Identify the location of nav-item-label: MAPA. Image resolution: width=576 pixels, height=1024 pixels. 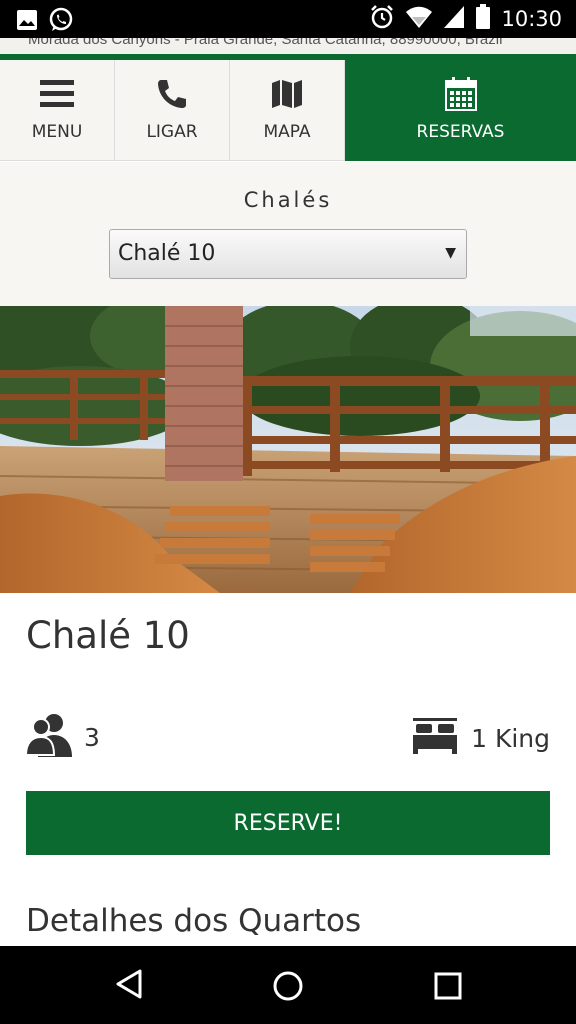
(287, 132).